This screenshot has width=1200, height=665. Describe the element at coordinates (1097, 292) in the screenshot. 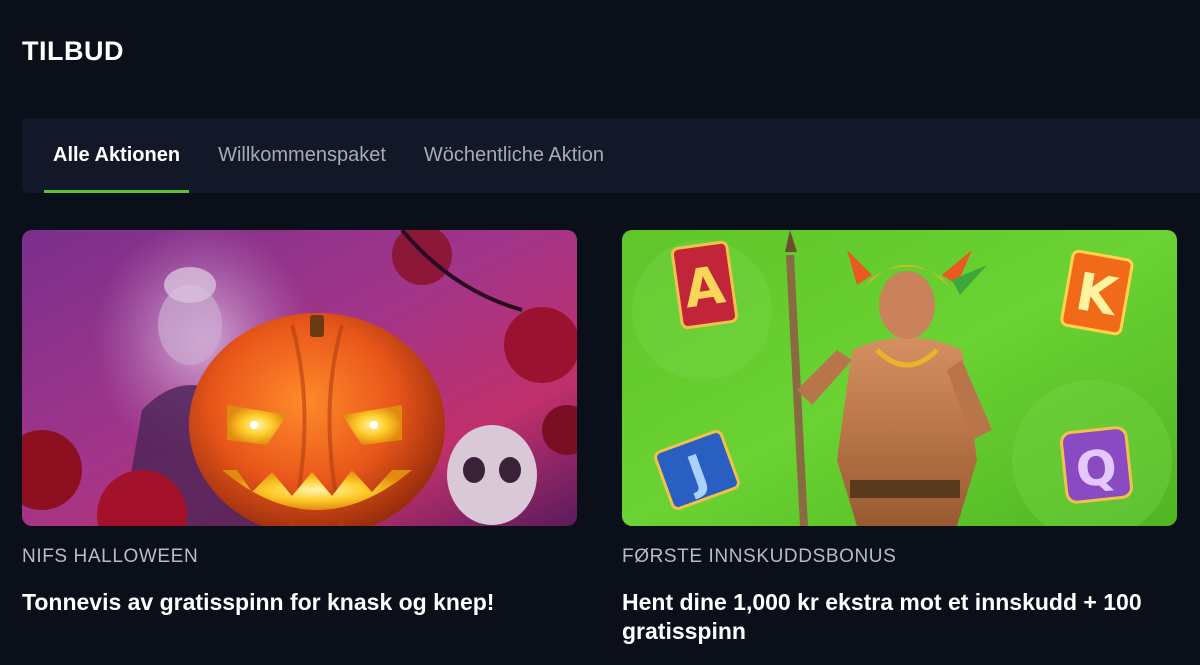

I see `slot-letter-k: K` at that location.